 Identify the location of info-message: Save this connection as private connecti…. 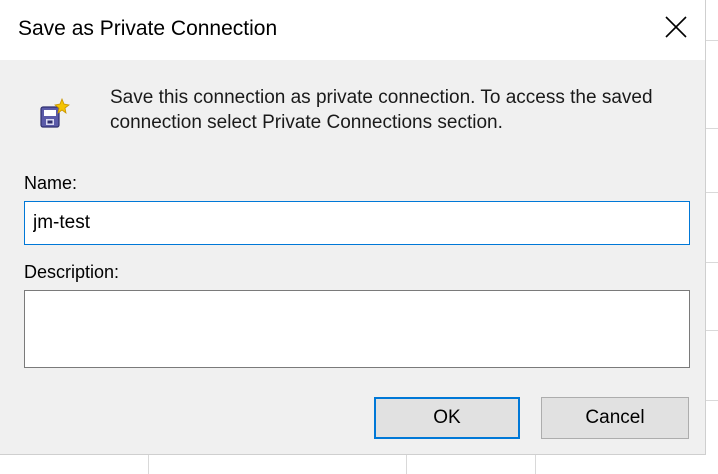
(381, 110).